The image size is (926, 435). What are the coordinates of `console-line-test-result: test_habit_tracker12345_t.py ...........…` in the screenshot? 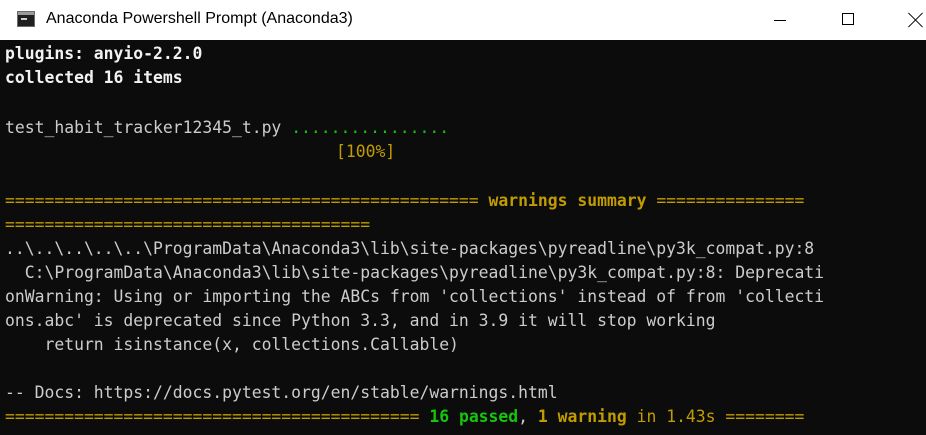 It's located at (227, 128).